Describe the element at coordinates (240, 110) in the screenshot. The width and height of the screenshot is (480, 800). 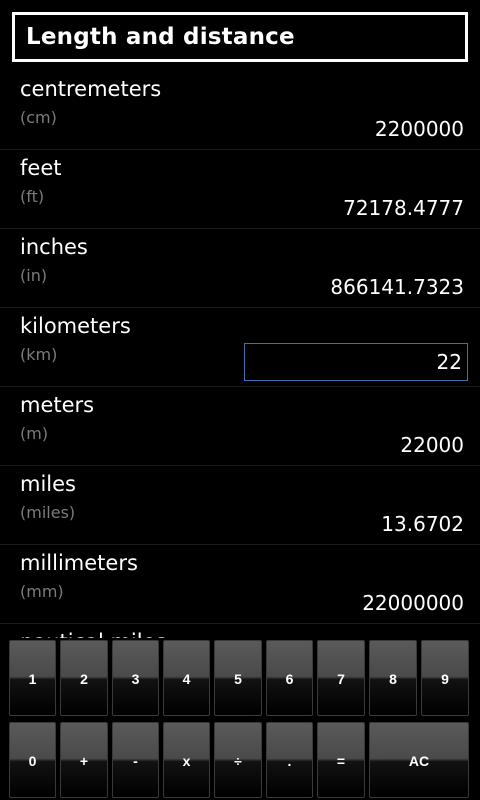
I see `unit-row-centremeters: centremeters (cm) 2200000` at that location.